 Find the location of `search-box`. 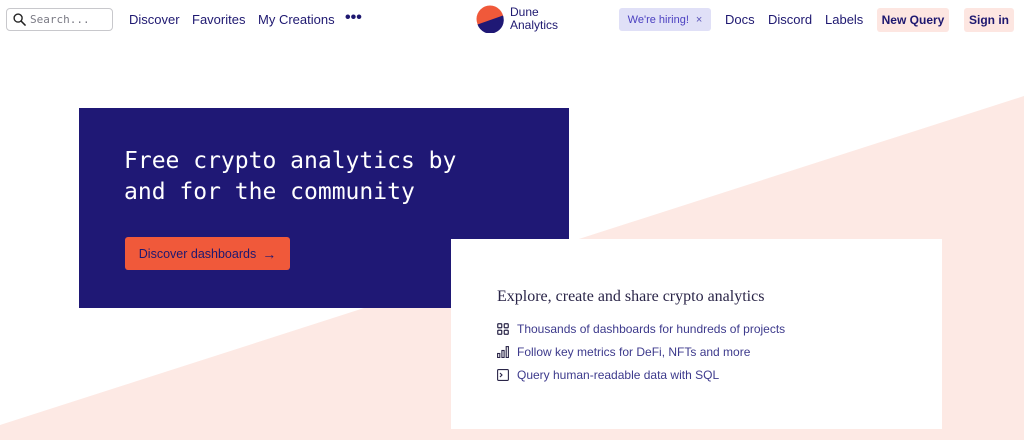

search-box is located at coordinates (59, 19).